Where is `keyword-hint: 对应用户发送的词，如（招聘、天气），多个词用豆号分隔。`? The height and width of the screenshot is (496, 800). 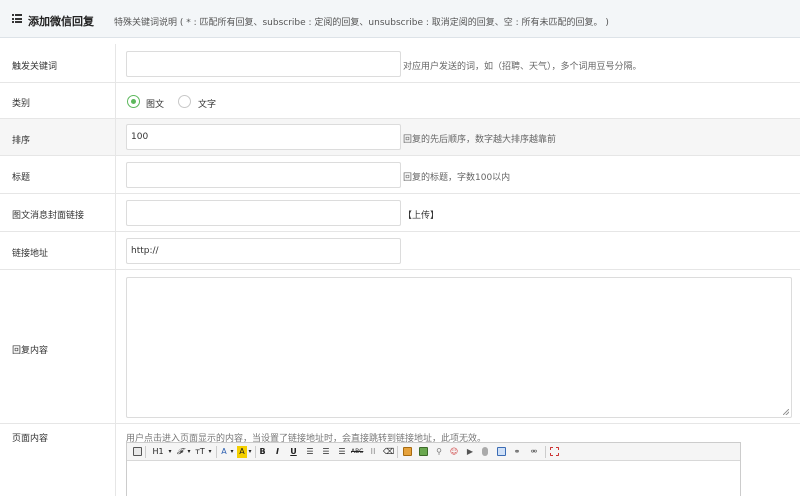
keyword-hint: 对应用户发送的词，如（招聘、天气），多个词用豆号分隔。 is located at coordinates (522, 67).